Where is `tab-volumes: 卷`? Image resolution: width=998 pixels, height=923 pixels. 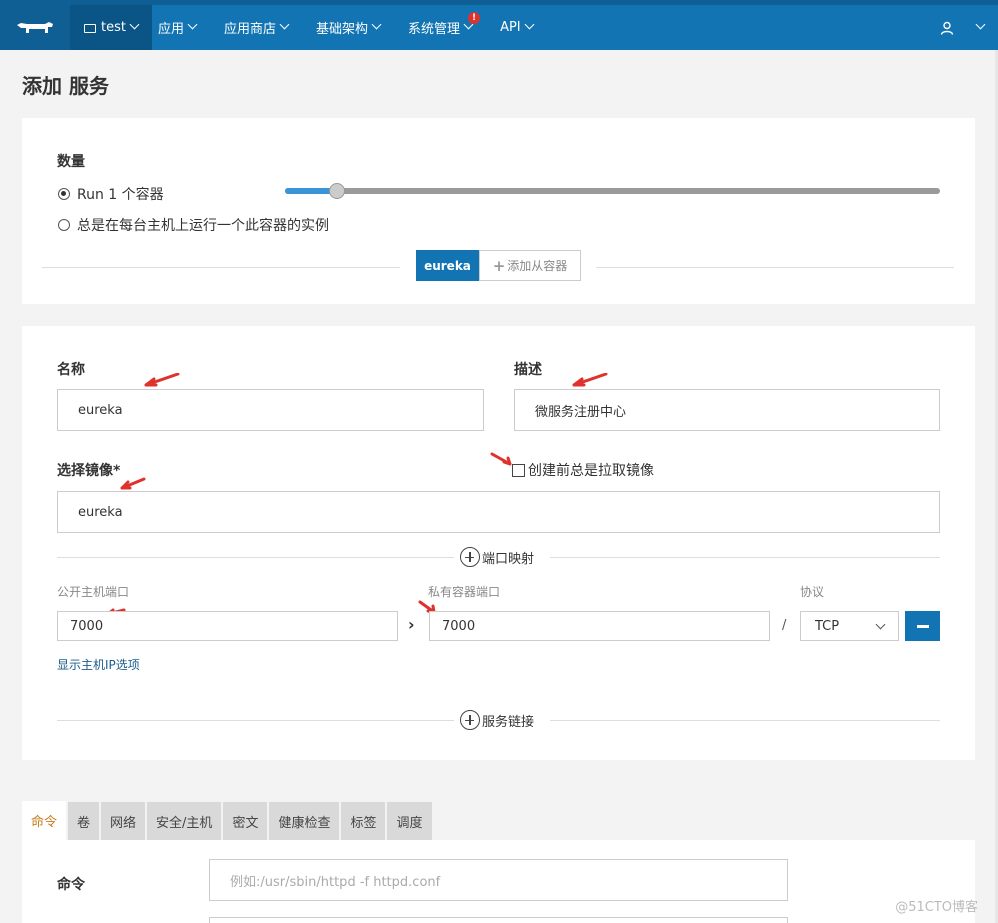 tab-volumes: 卷 is located at coordinates (84, 821).